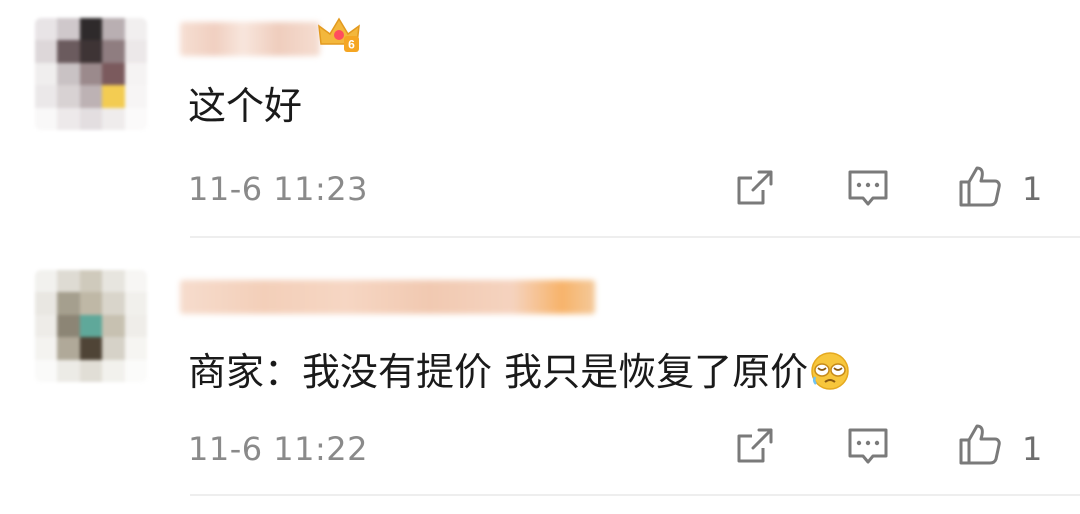 This screenshot has width=1080, height=514. I want to click on comment-text-content: 商家：我没有提价 我只是恢复了原价, so click(498, 372).